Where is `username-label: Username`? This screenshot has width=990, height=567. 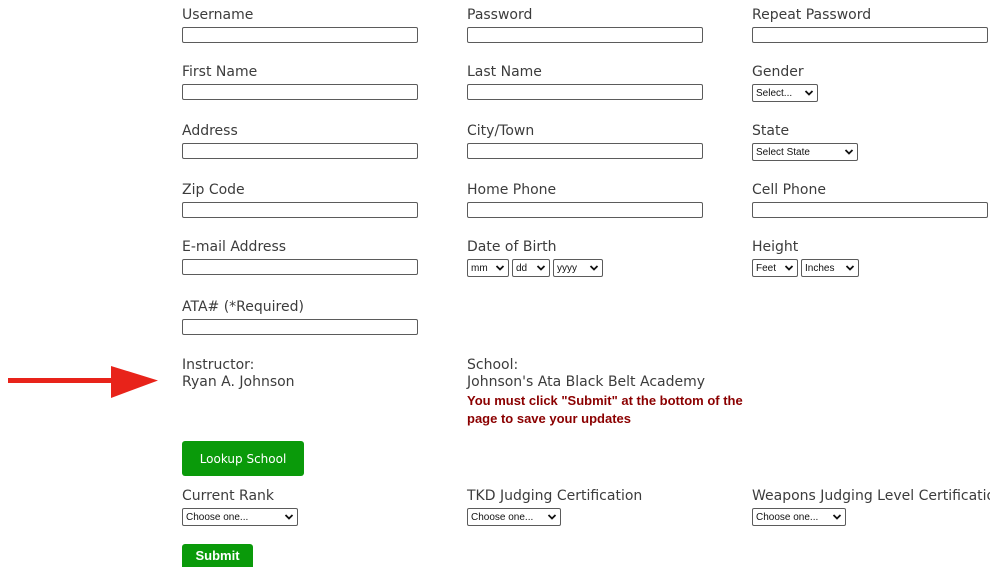
username-label: Username is located at coordinates (218, 15).